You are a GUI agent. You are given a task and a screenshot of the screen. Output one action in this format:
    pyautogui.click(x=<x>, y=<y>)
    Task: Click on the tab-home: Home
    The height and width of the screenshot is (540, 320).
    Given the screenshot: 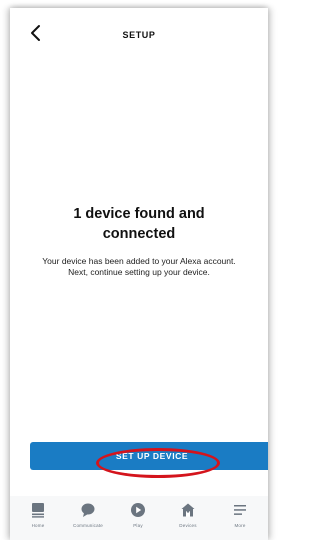 What is the action you would take?
    pyautogui.click(x=38, y=515)
    